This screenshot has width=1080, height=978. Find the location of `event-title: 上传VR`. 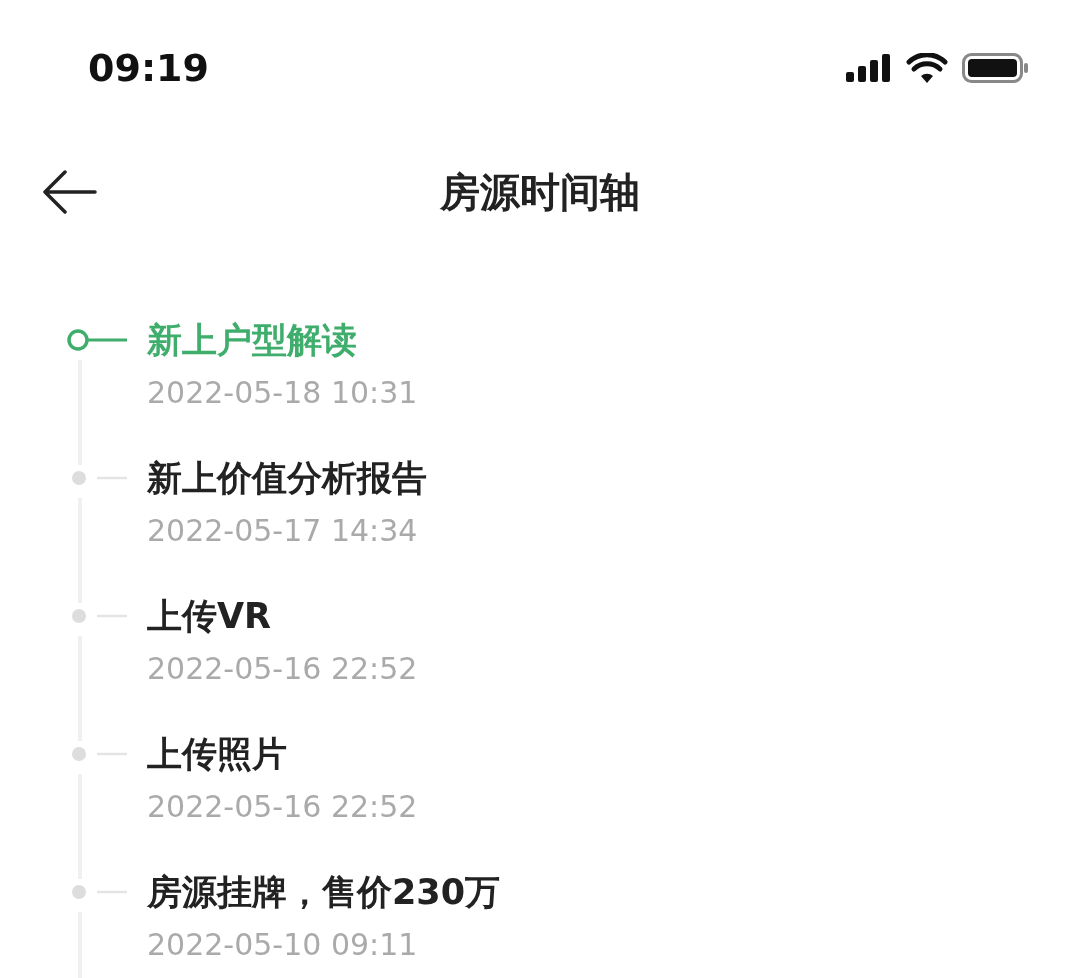

event-title: 上传VR is located at coordinates (210, 616).